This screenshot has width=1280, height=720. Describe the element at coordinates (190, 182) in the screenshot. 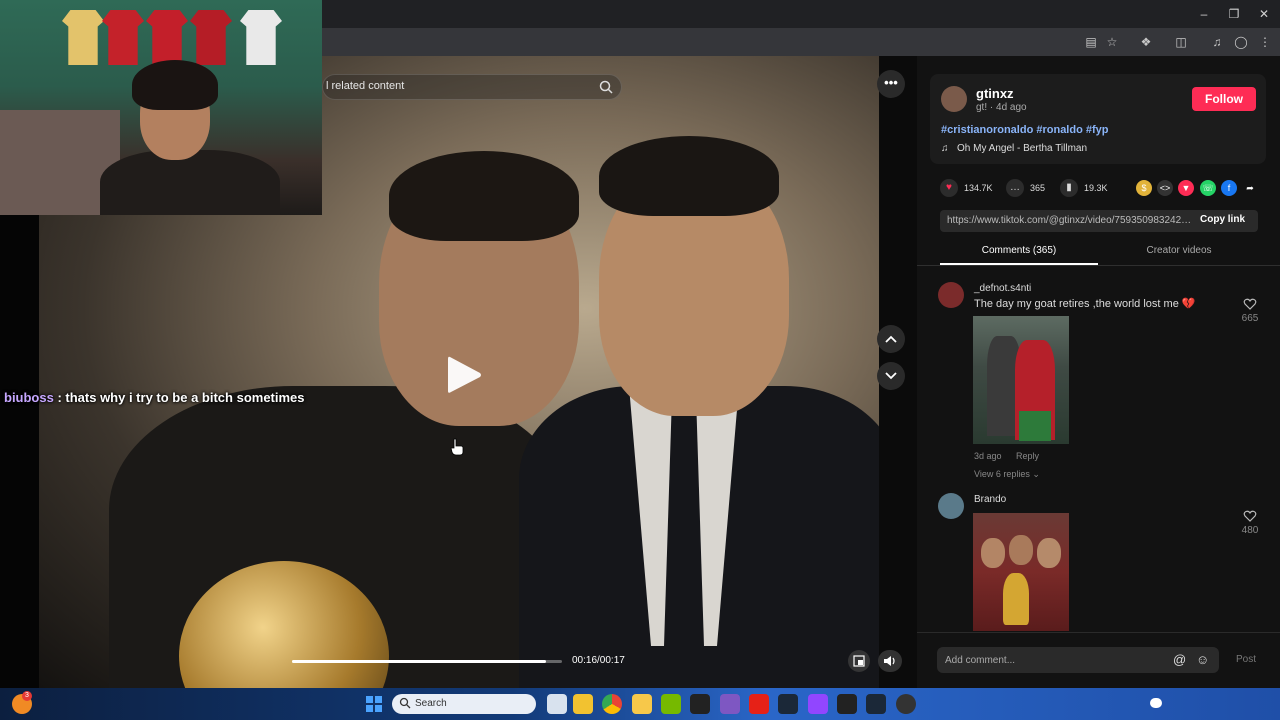

I see `streamer-body` at that location.